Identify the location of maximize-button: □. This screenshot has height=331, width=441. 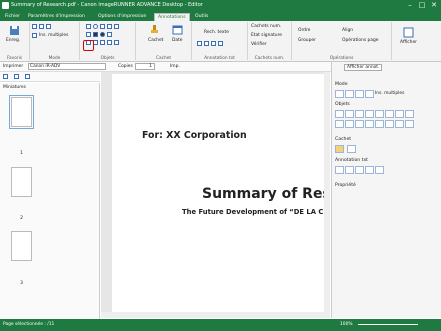
(422, 5).